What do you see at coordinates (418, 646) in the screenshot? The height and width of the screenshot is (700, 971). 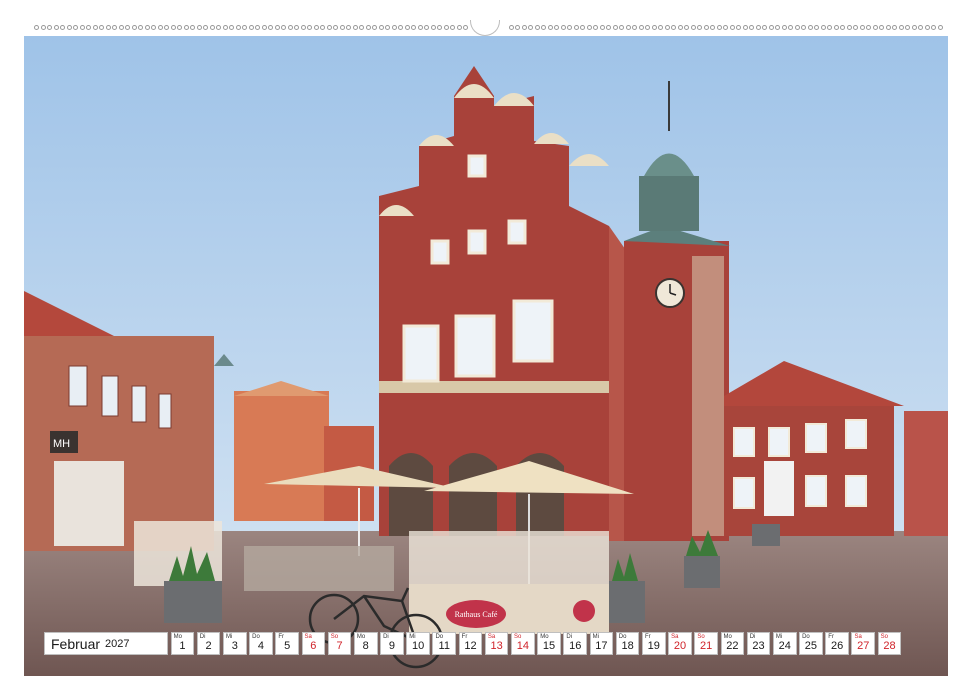 I see `day-number: 10` at bounding box center [418, 646].